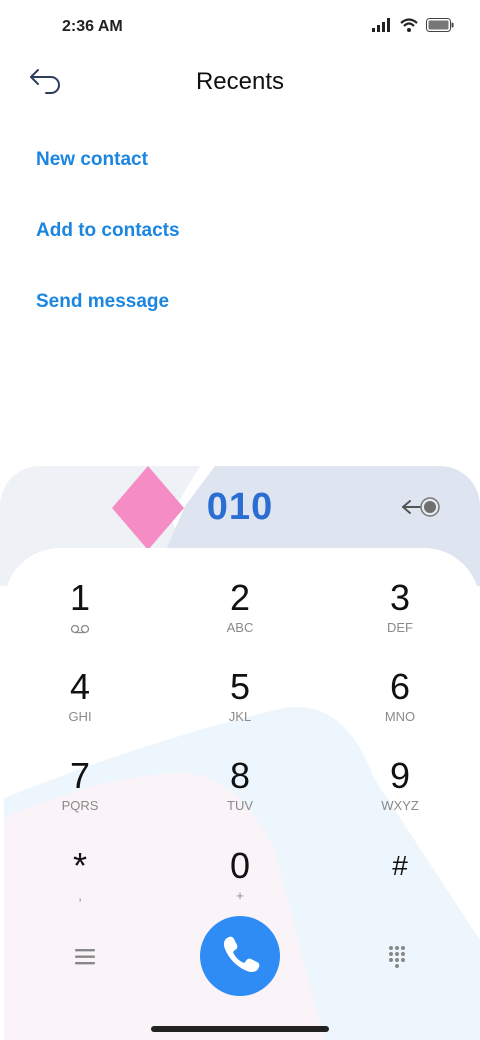 The width and height of the screenshot is (480, 1040). What do you see at coordinates (240, 865) in the screenshot?
I see `key-digit: 0` at bounding box center [240, 865].